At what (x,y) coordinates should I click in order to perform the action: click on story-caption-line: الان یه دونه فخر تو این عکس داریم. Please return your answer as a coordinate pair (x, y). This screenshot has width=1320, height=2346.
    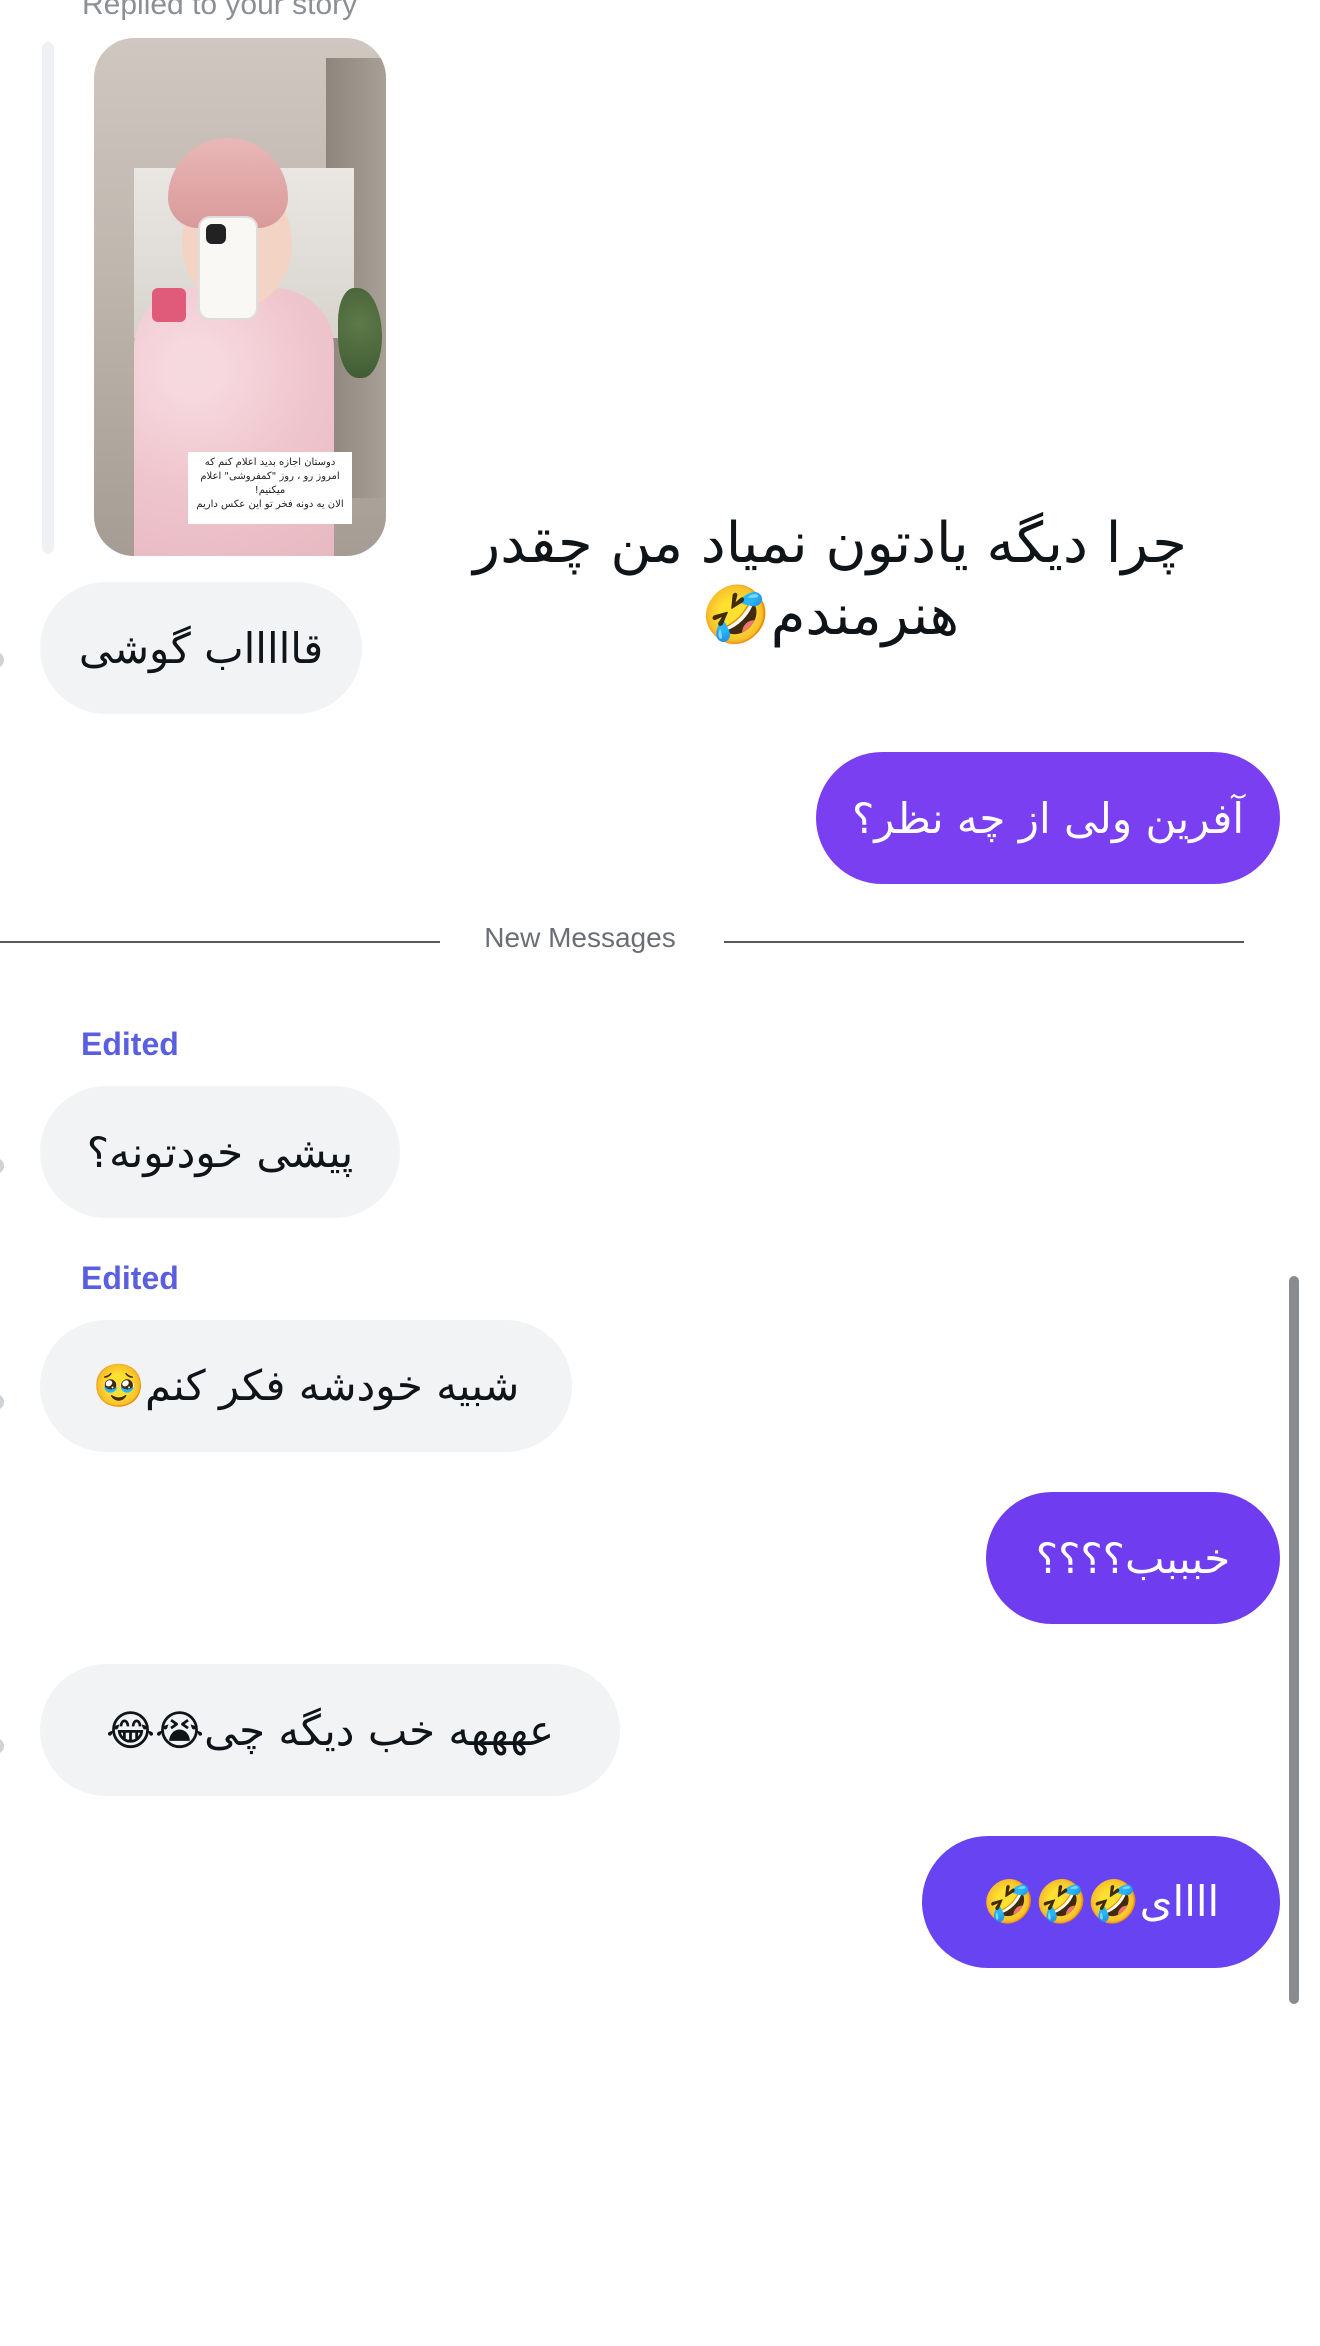
    Looking at the image, I should click on (270, 504).